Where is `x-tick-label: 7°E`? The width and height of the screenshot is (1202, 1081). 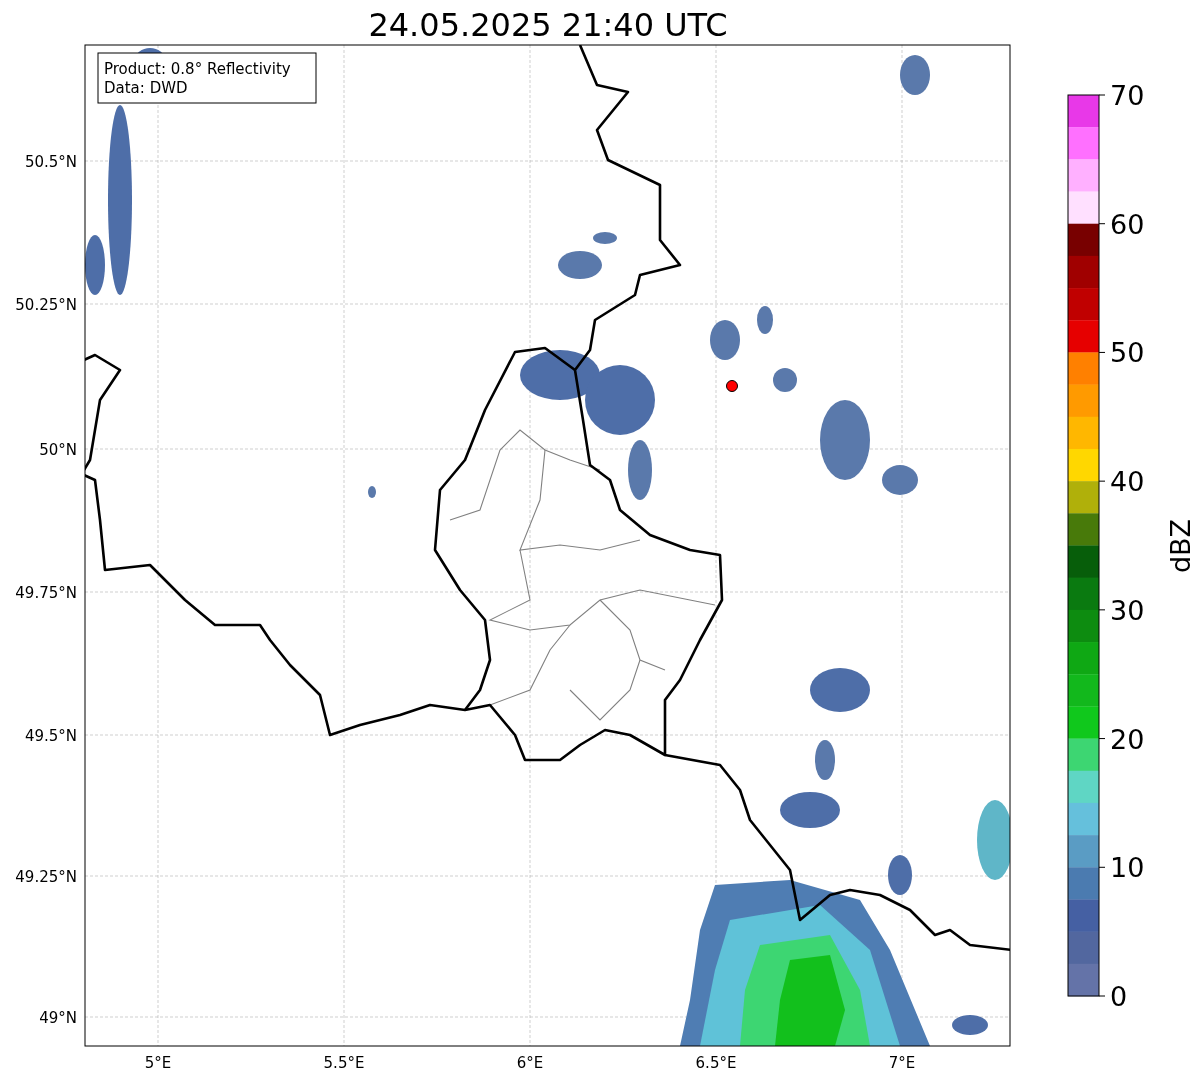
x-tick-label: 7°E is located at coordinates (902, 1063).